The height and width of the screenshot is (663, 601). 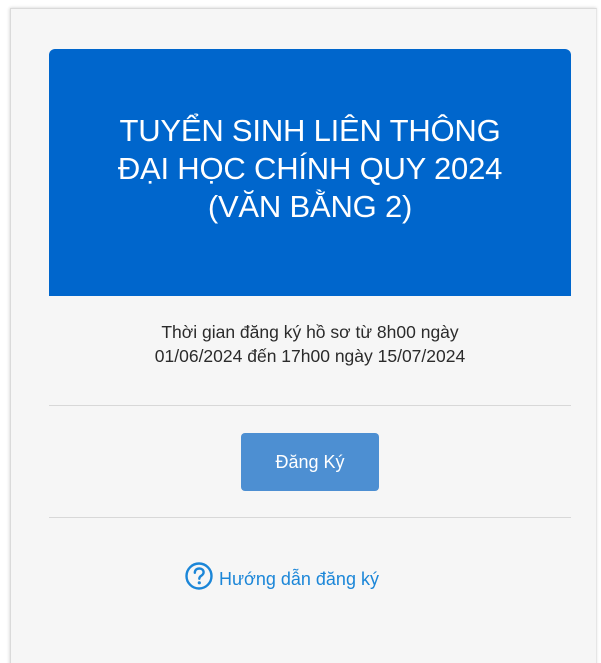 What do you see at coordinates (199, 576) in the screenshot?
I see `question-circle-icon` at bounding box center [199, 576].